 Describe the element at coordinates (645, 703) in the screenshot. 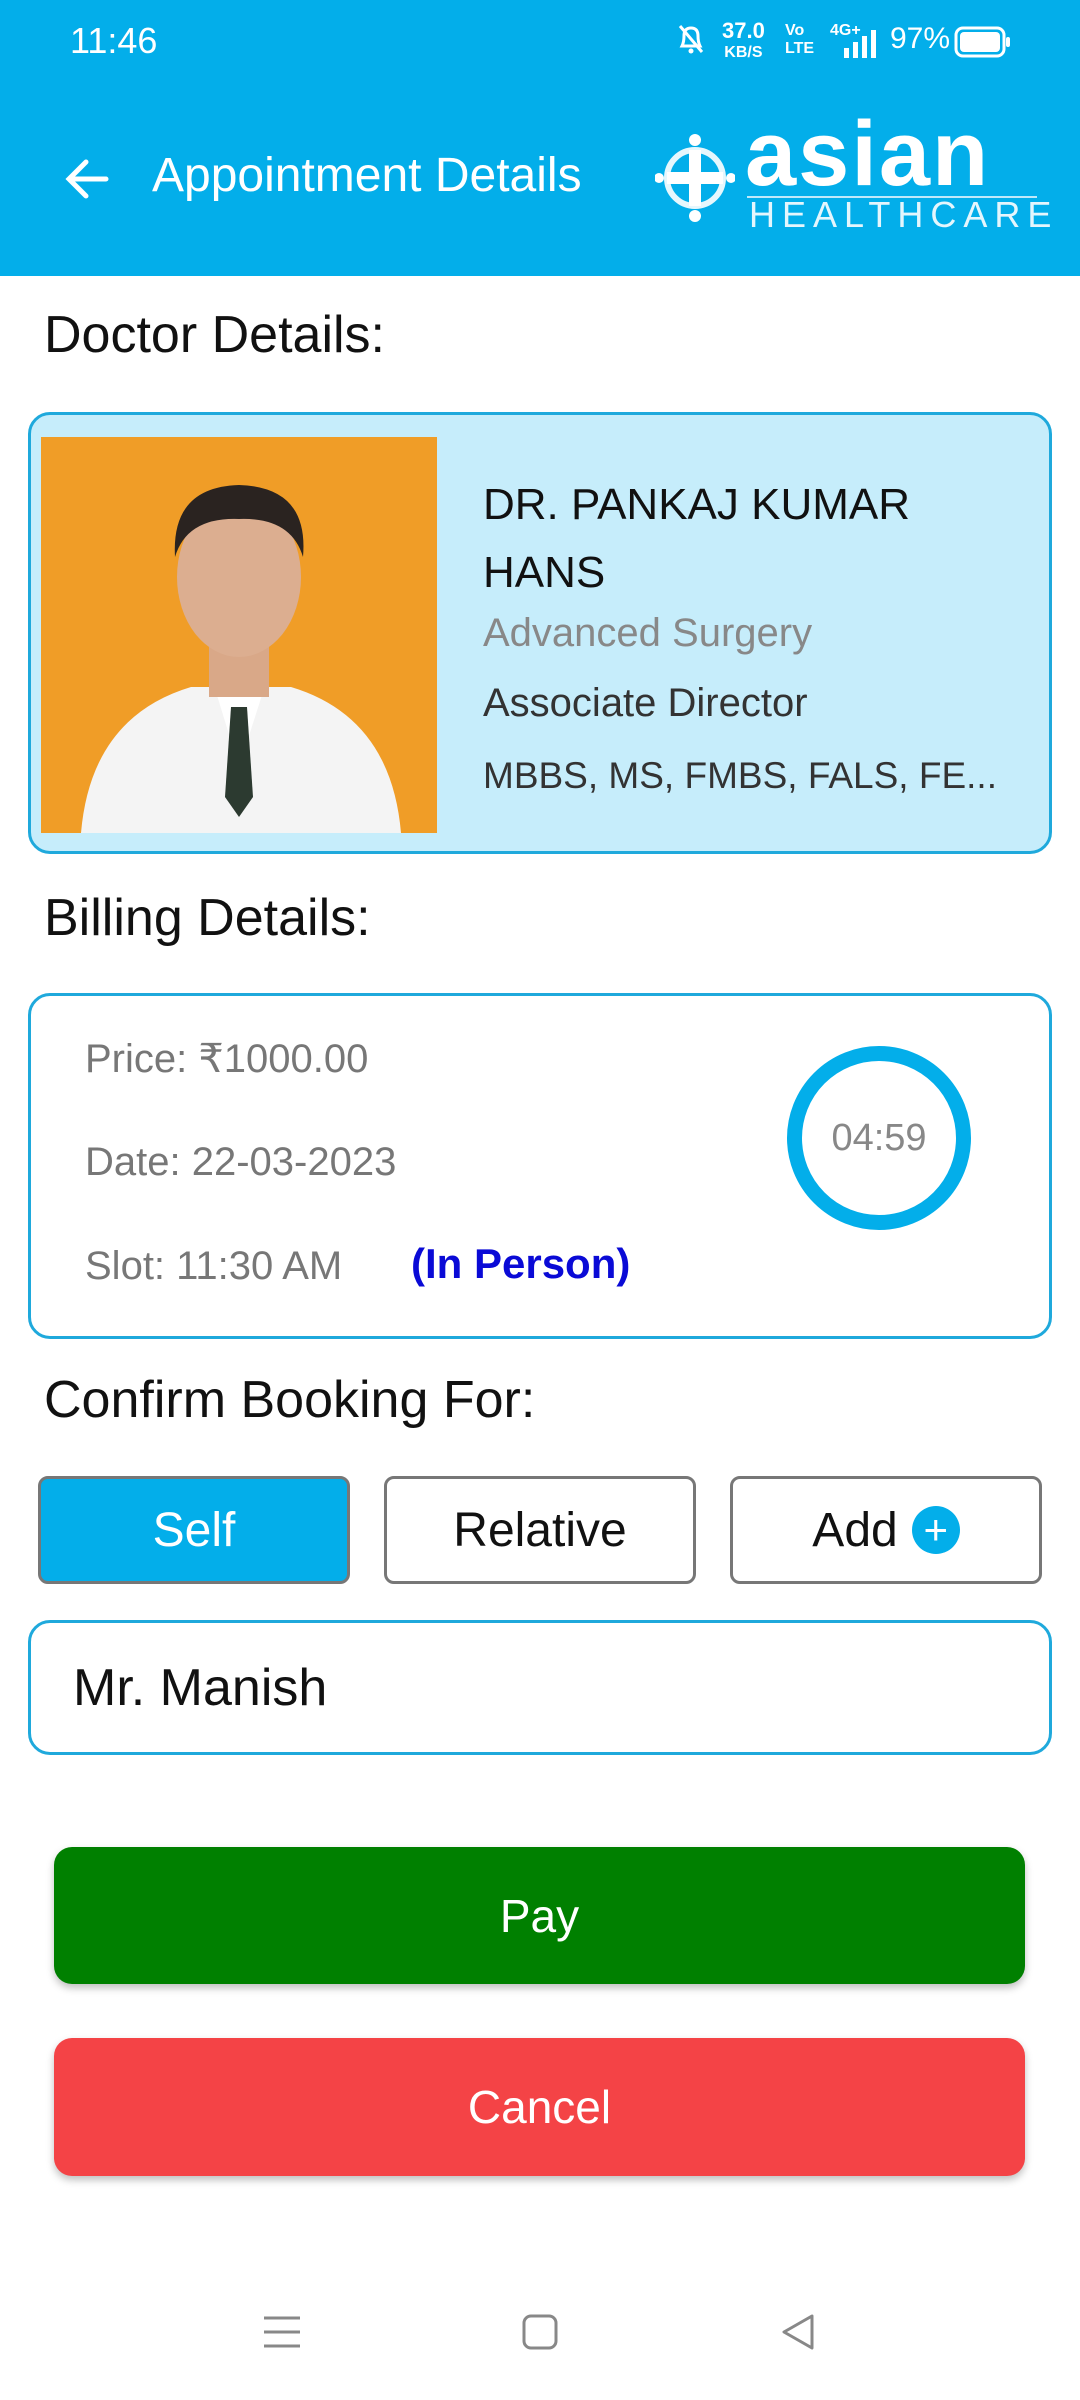

I see `doctor-designation: Associate Director` at that location.